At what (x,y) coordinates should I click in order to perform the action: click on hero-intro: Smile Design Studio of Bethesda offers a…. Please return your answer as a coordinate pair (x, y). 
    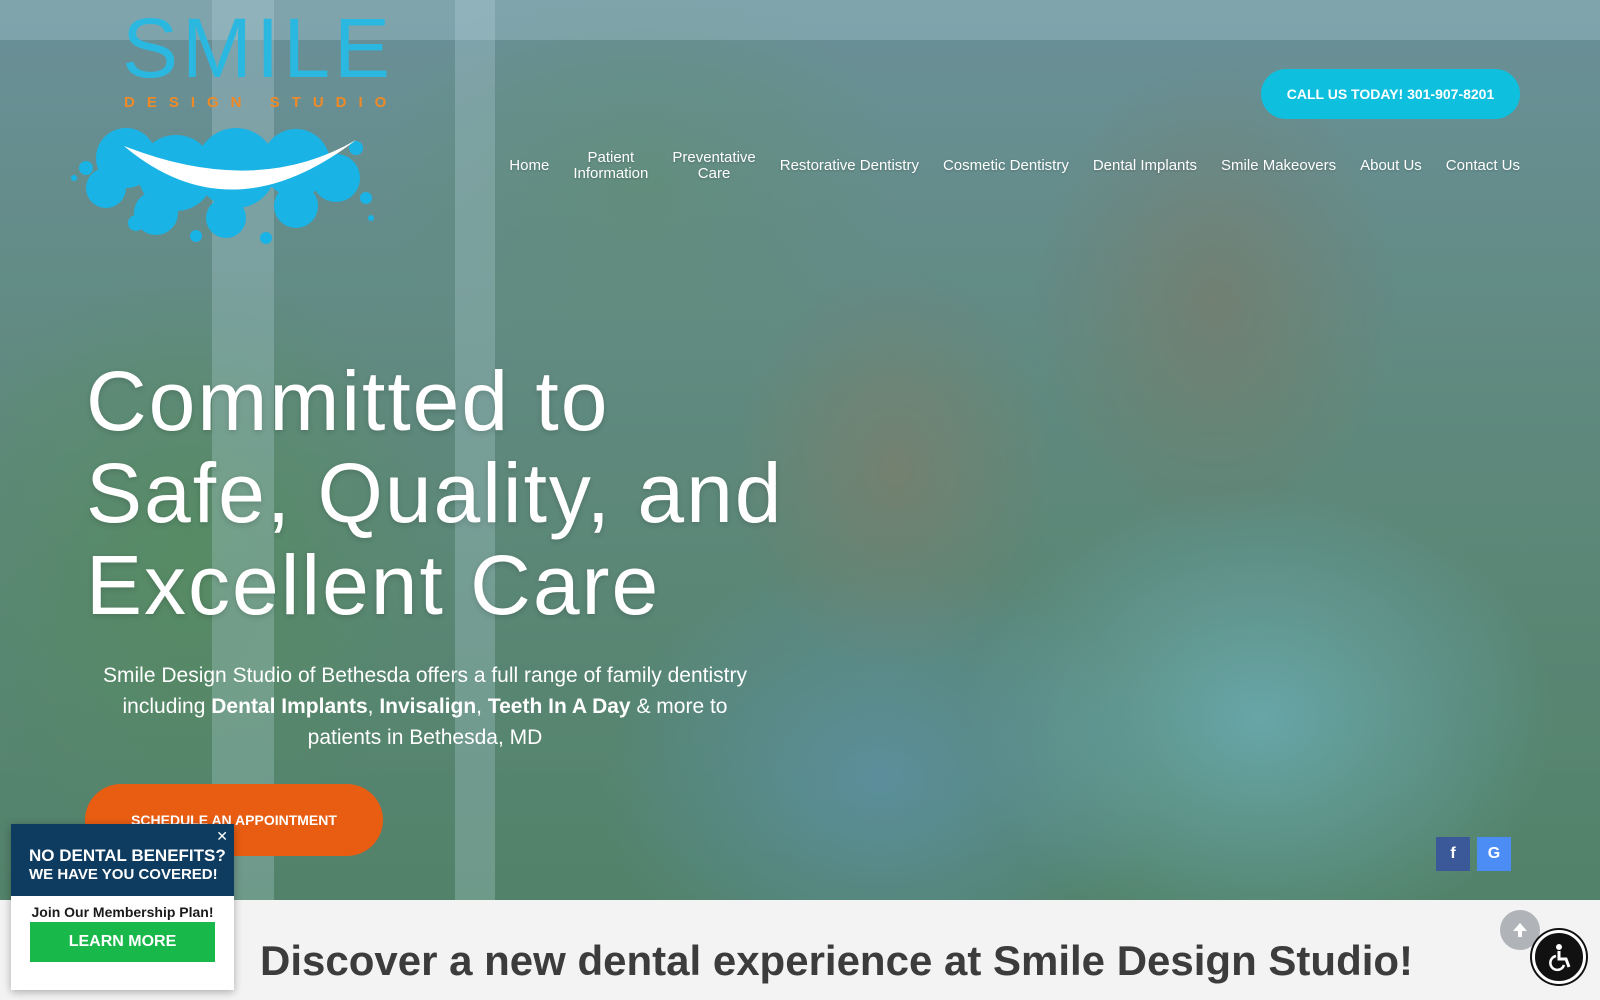
    Looking at the image, I should click on (425, 706).